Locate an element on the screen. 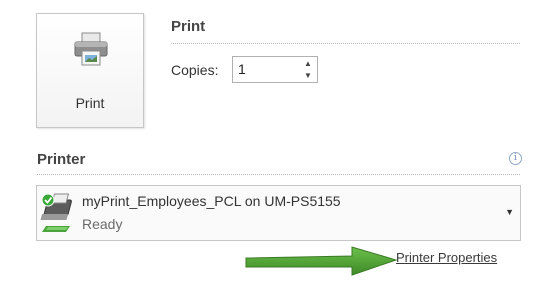  chevron-down-icon: ▼ is located at coordinates (509, 212).